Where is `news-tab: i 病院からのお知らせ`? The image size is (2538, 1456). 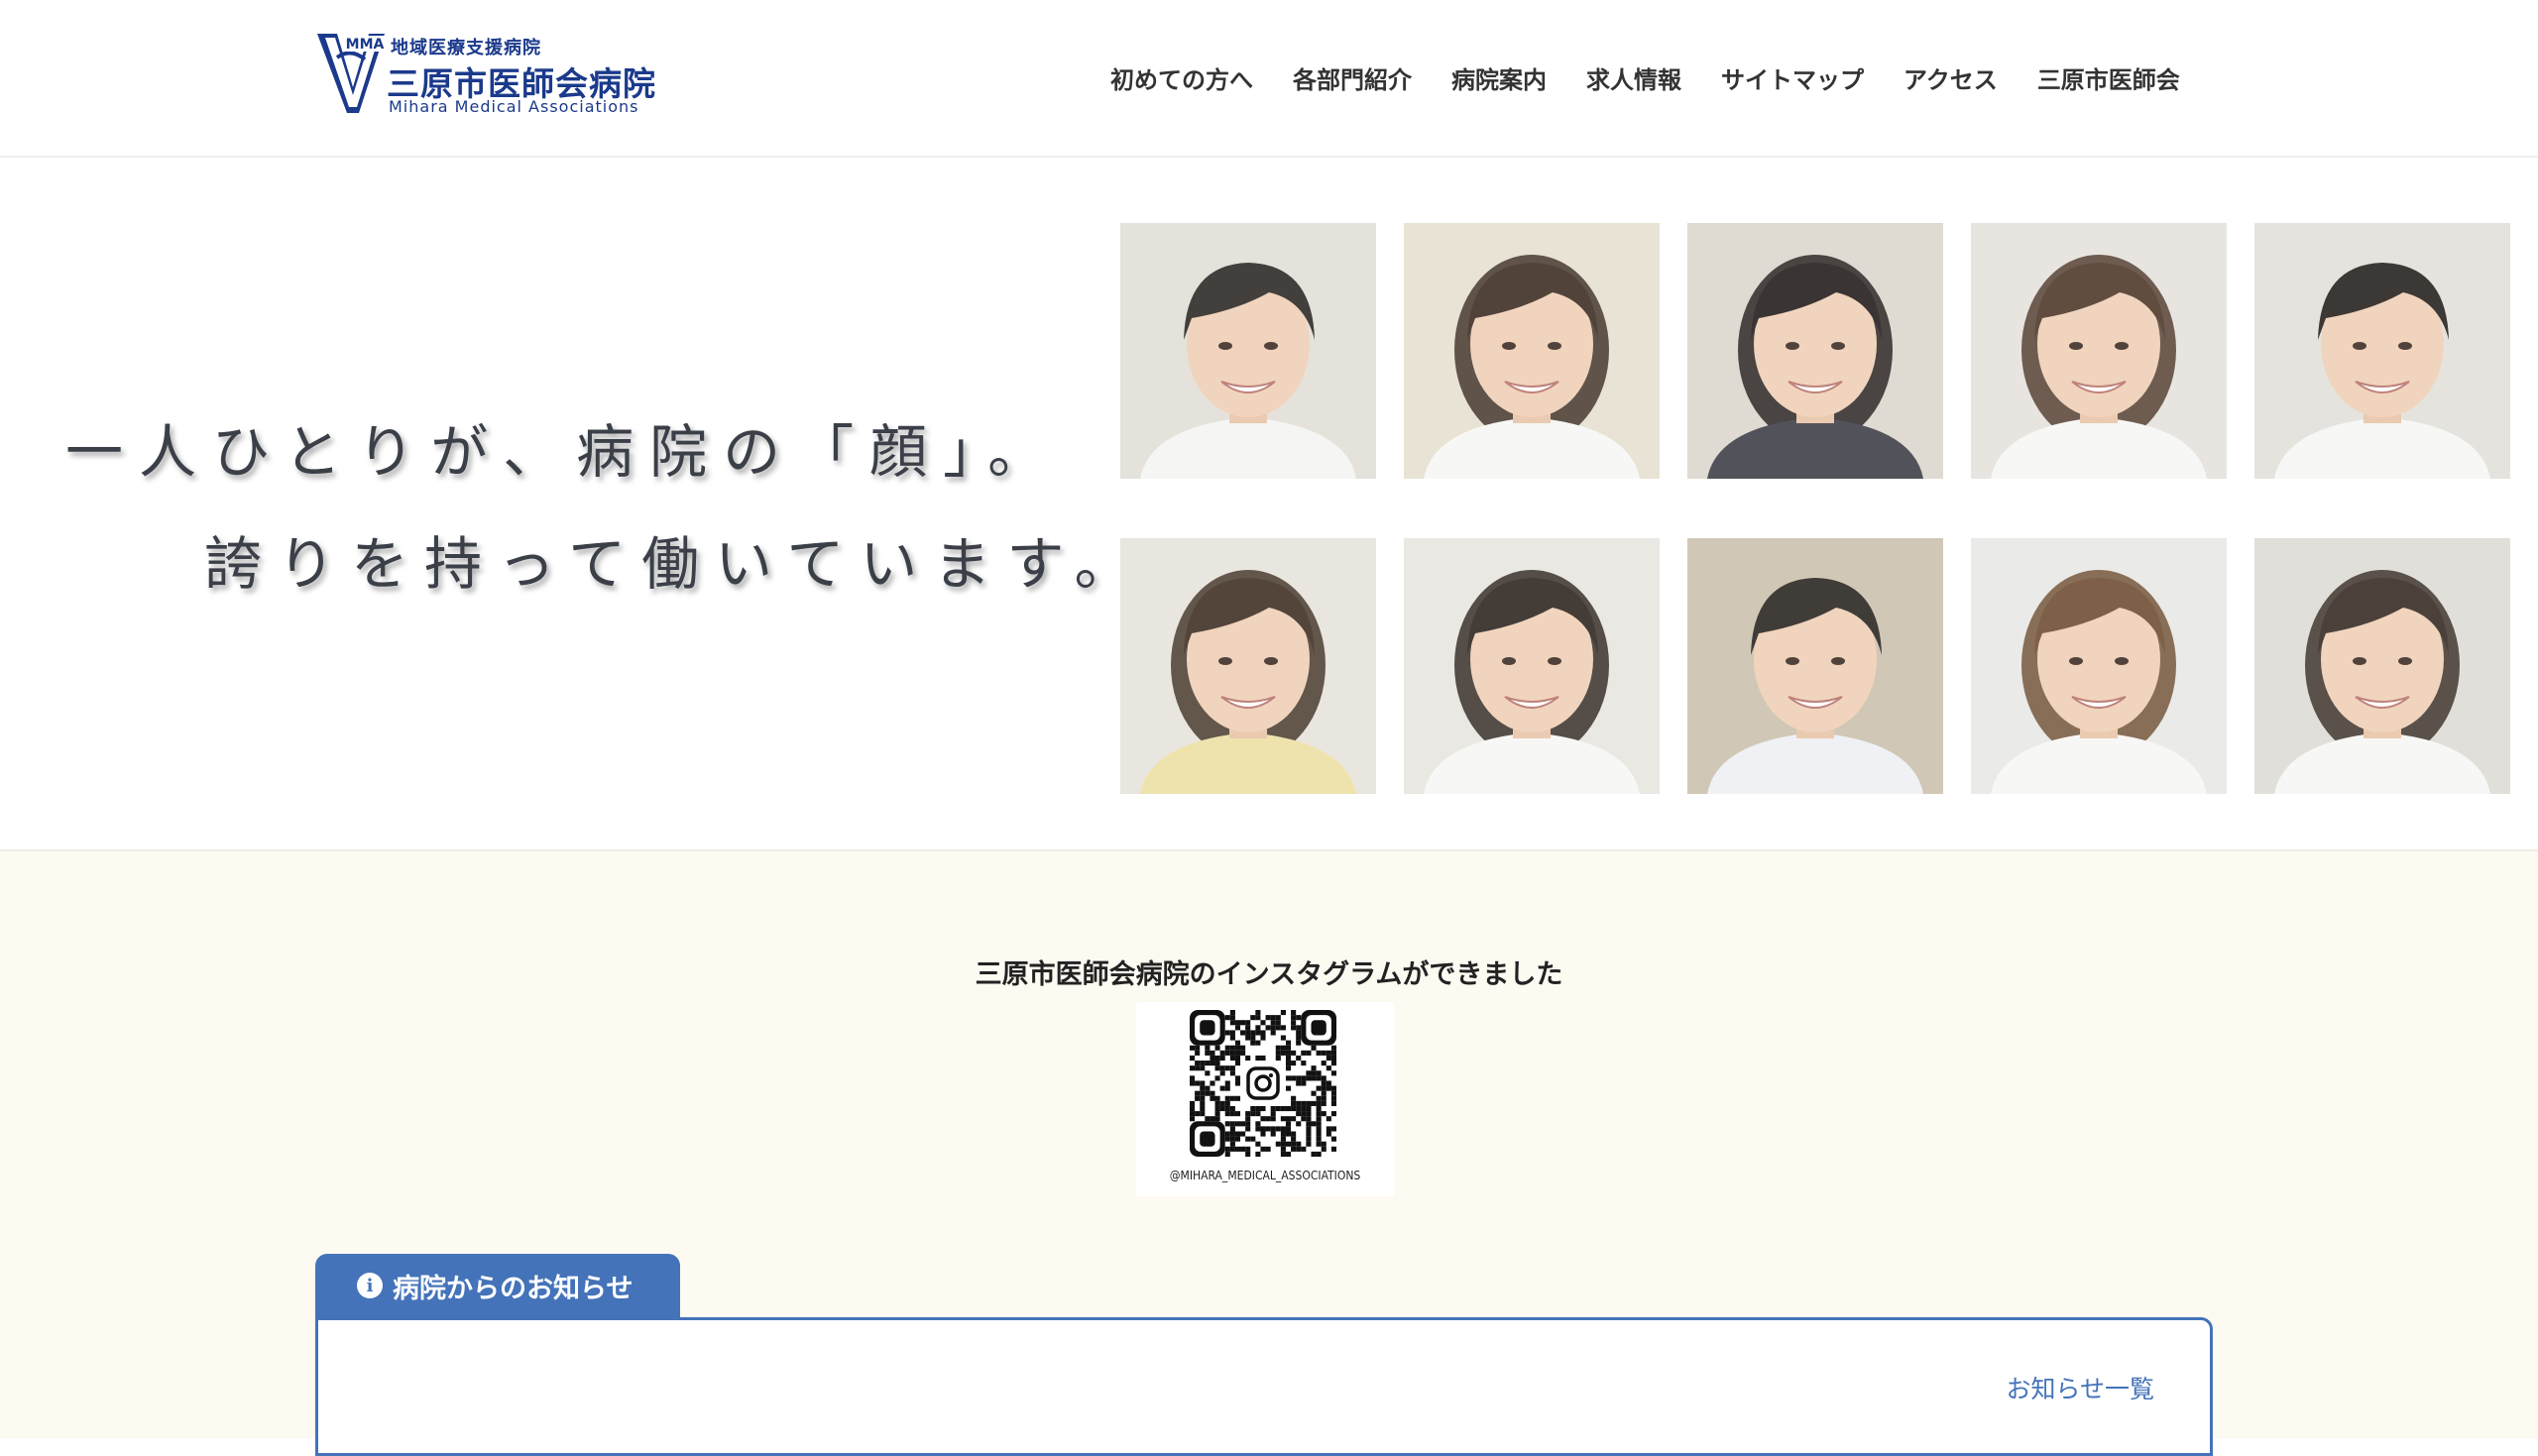
news-tab: i 病院からのお知らせ is located at coordinates (497, 1285).